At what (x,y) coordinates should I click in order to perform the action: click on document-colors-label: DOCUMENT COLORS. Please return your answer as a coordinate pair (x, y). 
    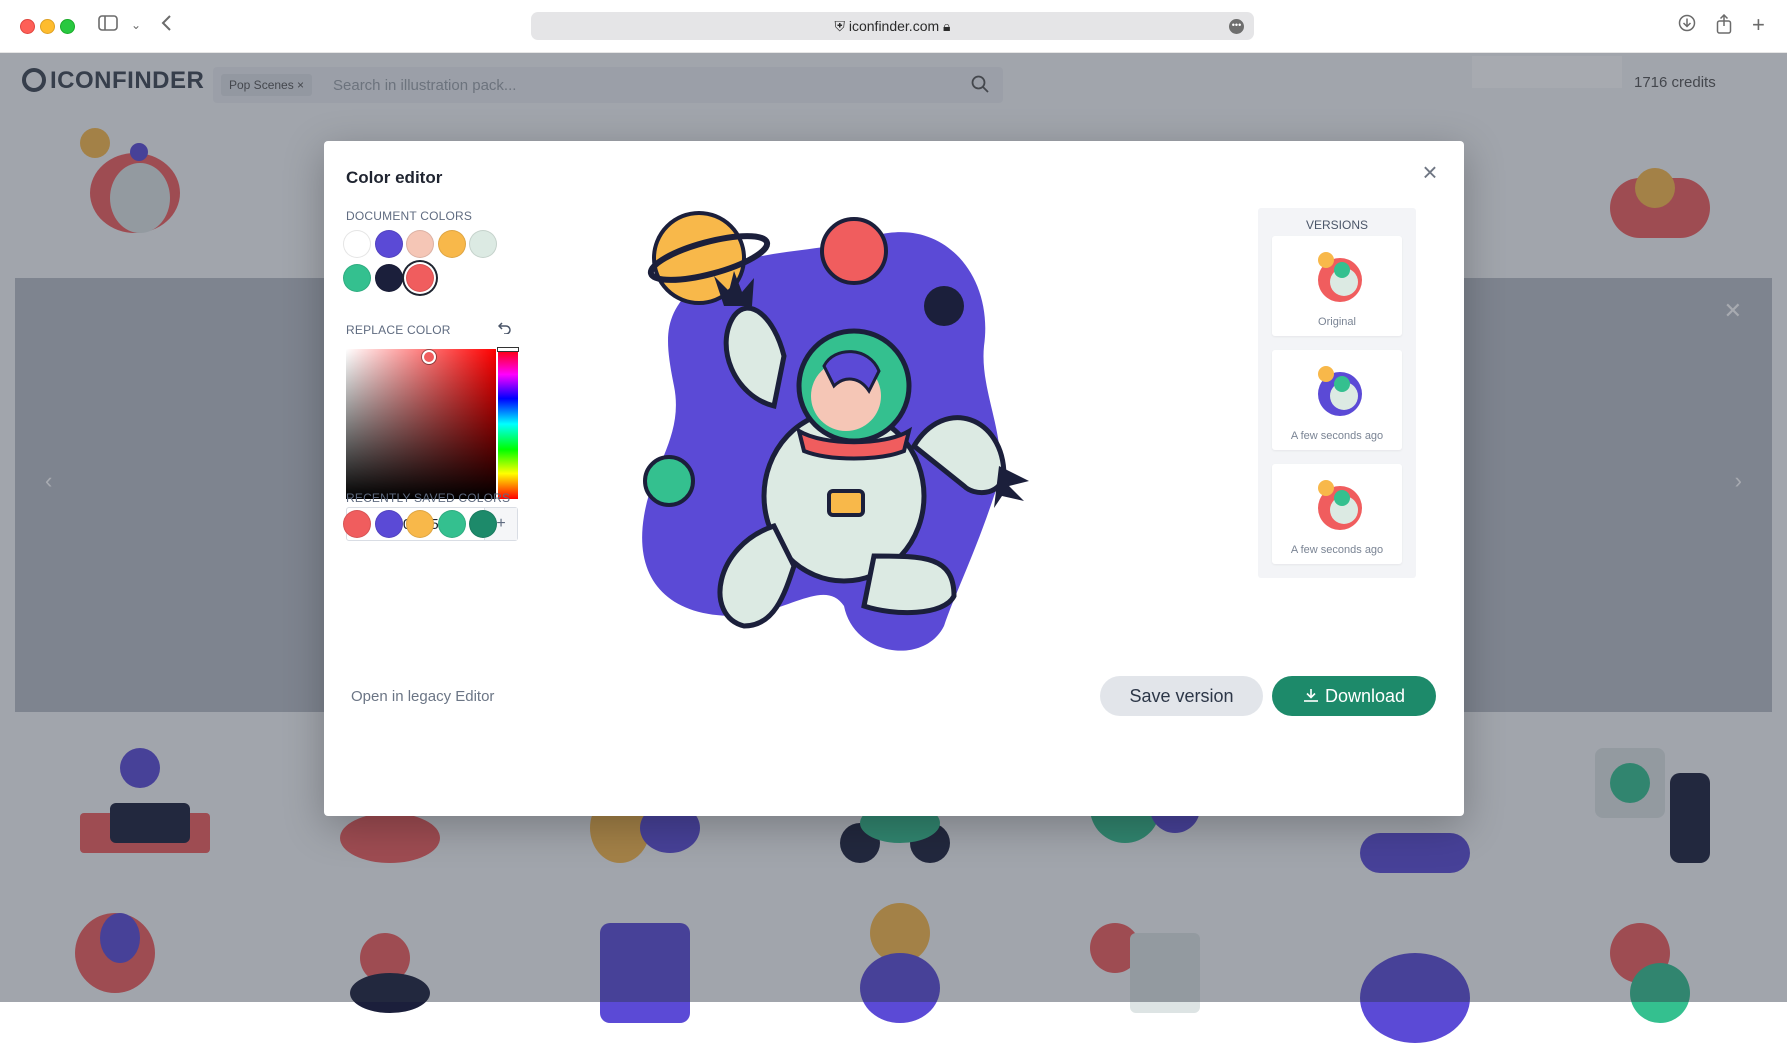
    Looking at the image, I should click on (409, 216).